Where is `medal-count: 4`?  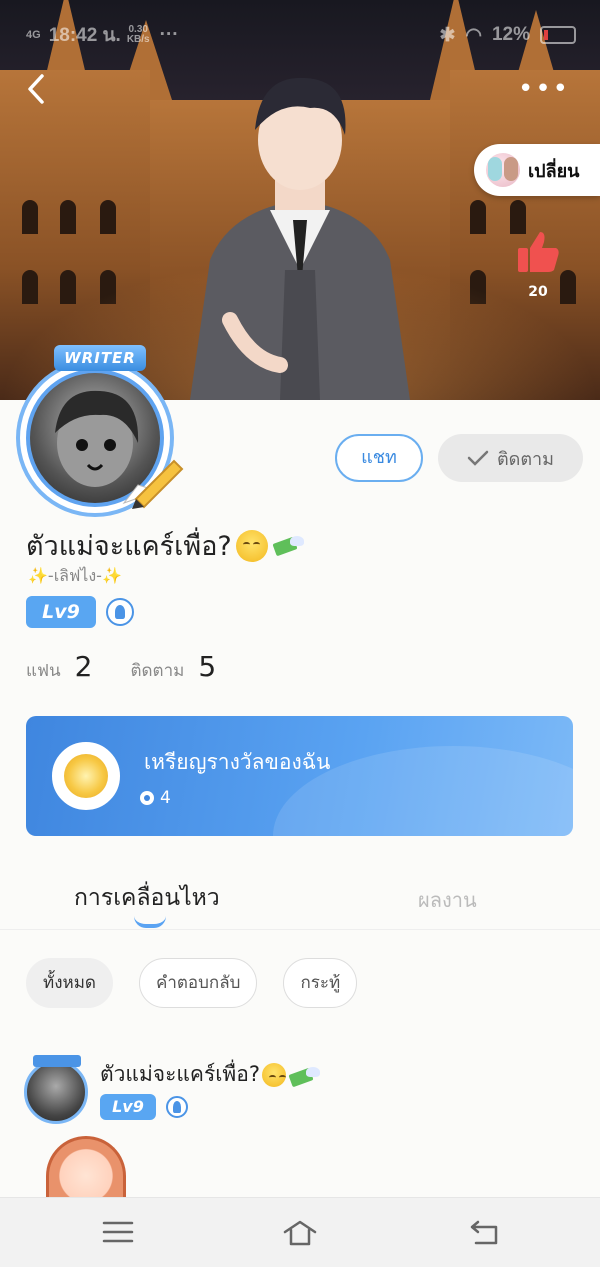
medal-count: 4 is located at coordinates (155, 798).